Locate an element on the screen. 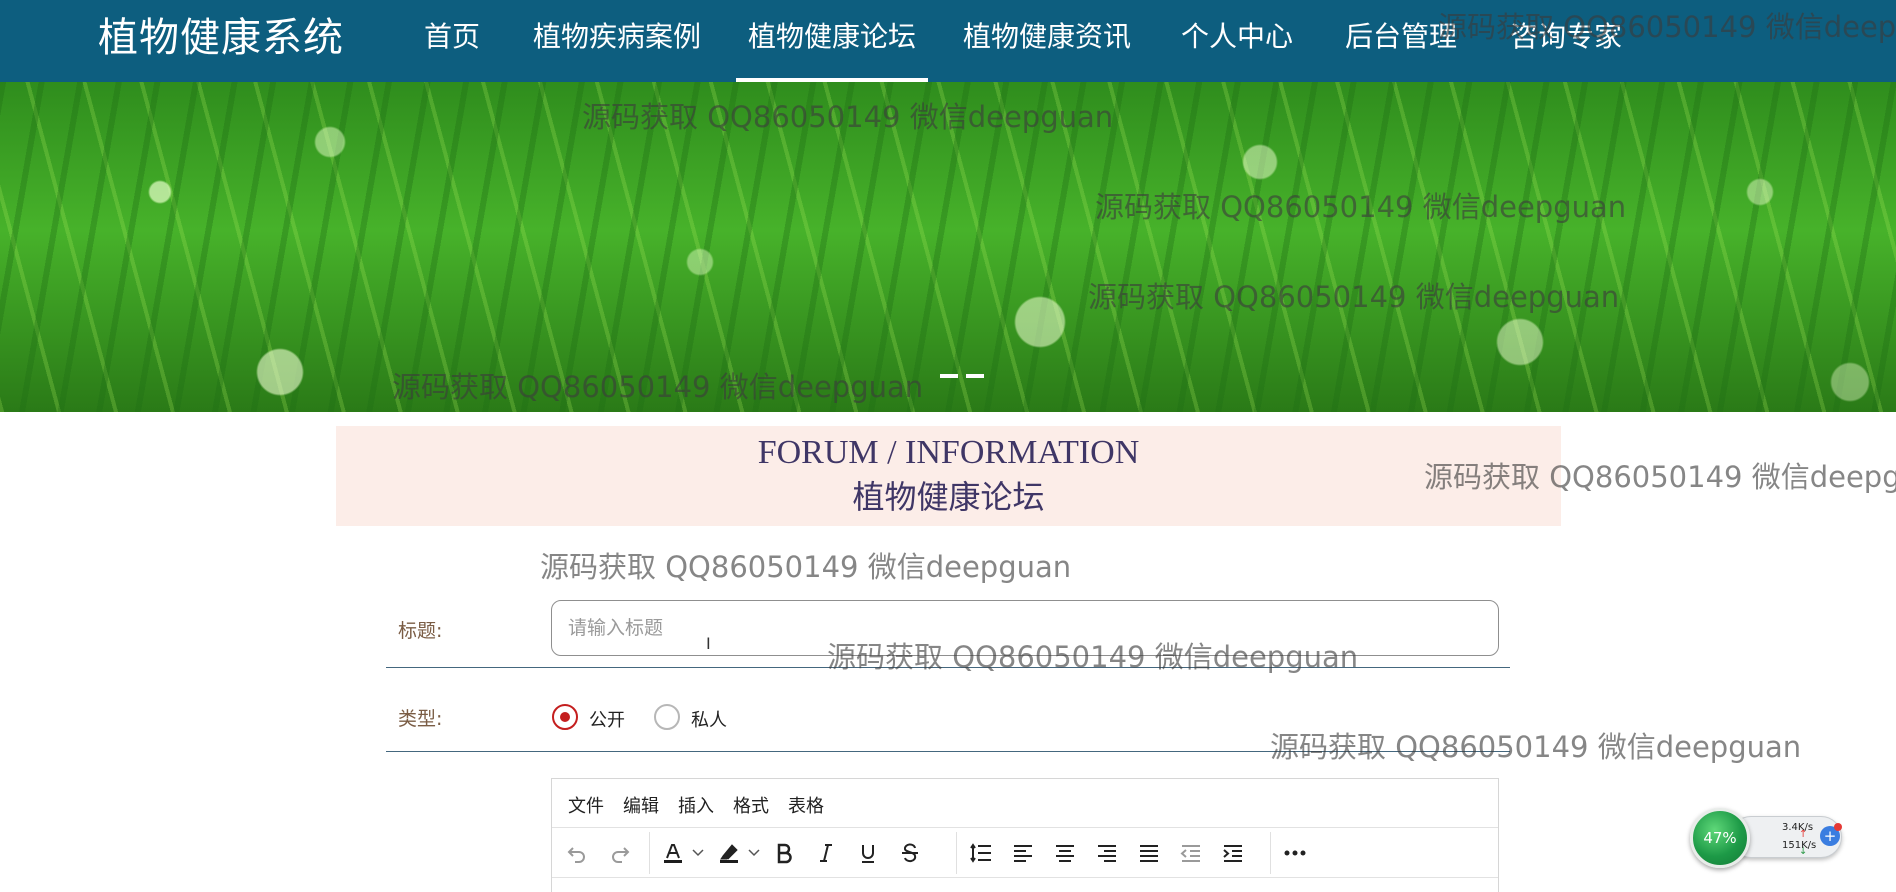 This screenshot has width=1896, height=892. underline-icon is located at coordinates (868, 853).